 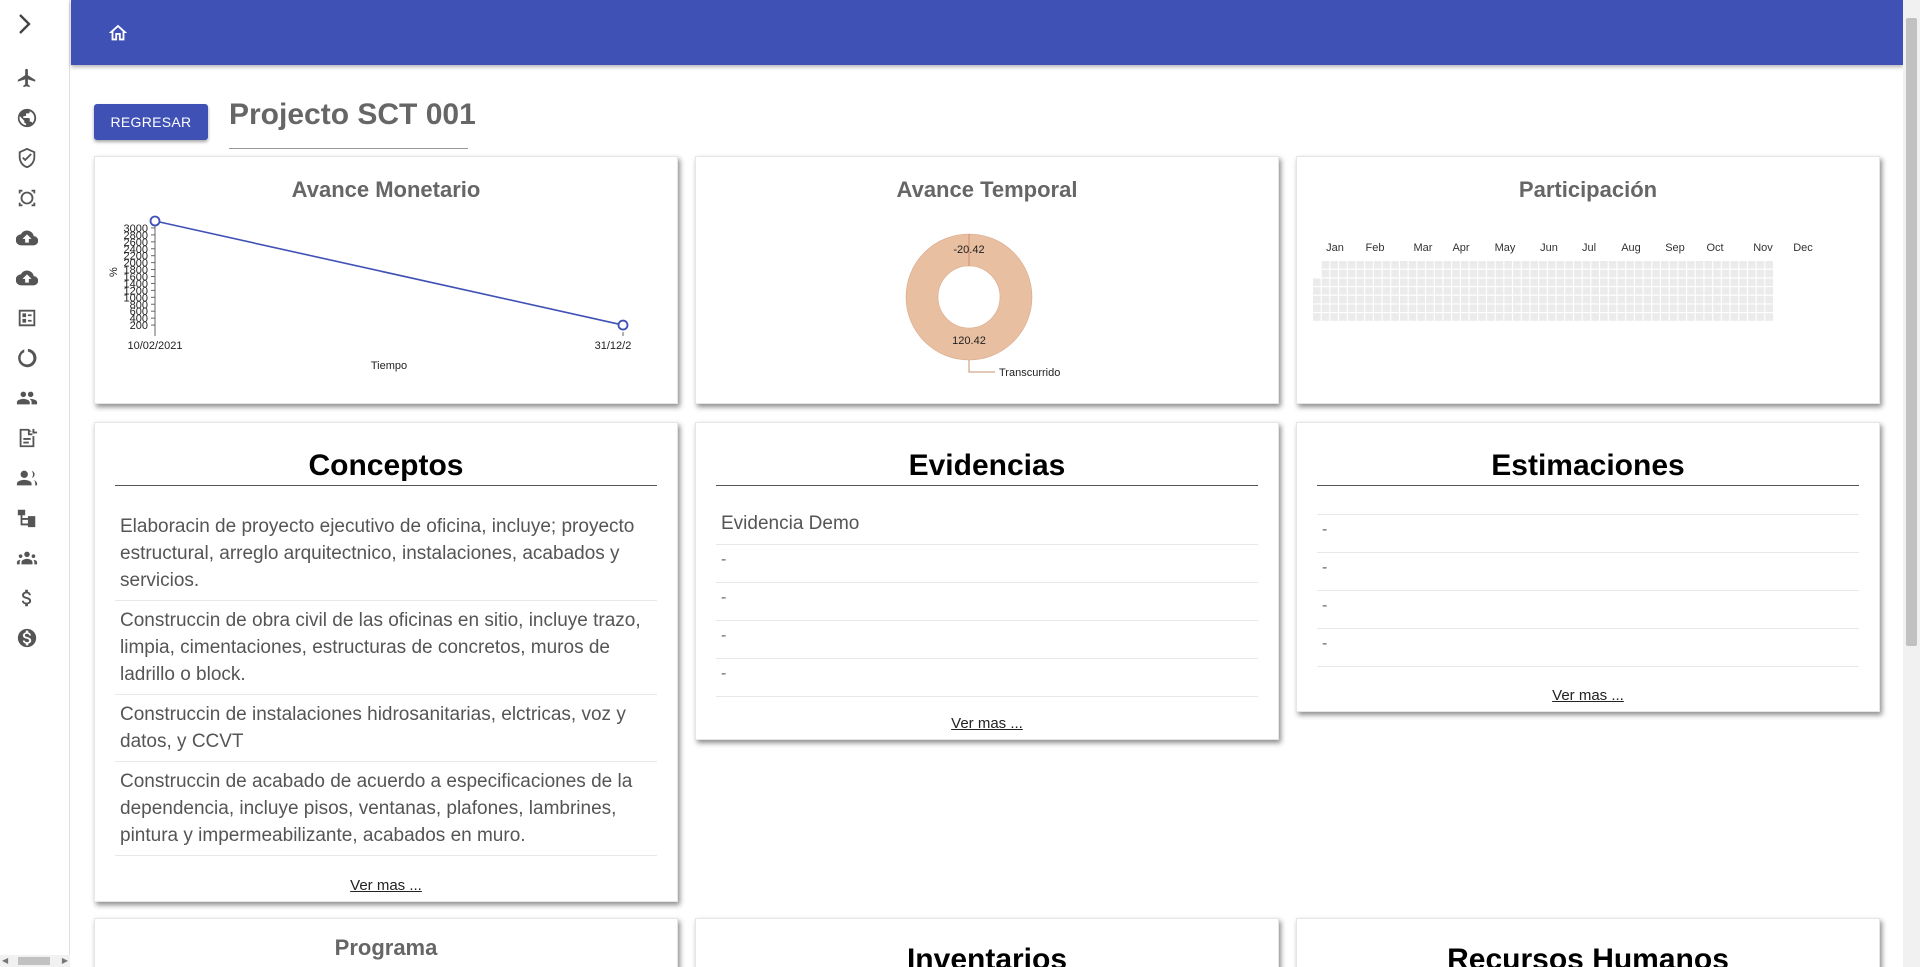 I want to click on list-item, so click(x=1588, y=505).